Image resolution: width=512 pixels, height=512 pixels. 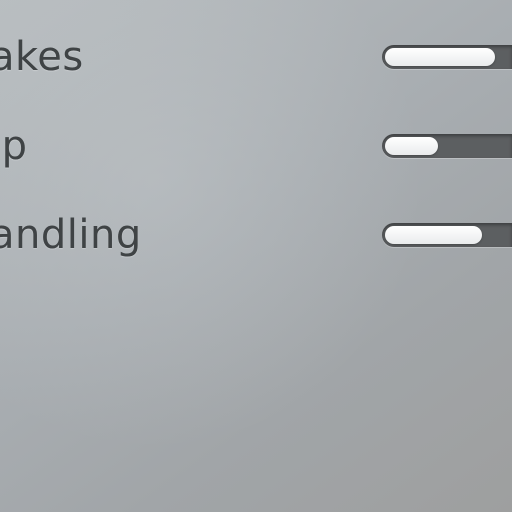 I want to click on stat-label: ip, so click(x=14, y=146).